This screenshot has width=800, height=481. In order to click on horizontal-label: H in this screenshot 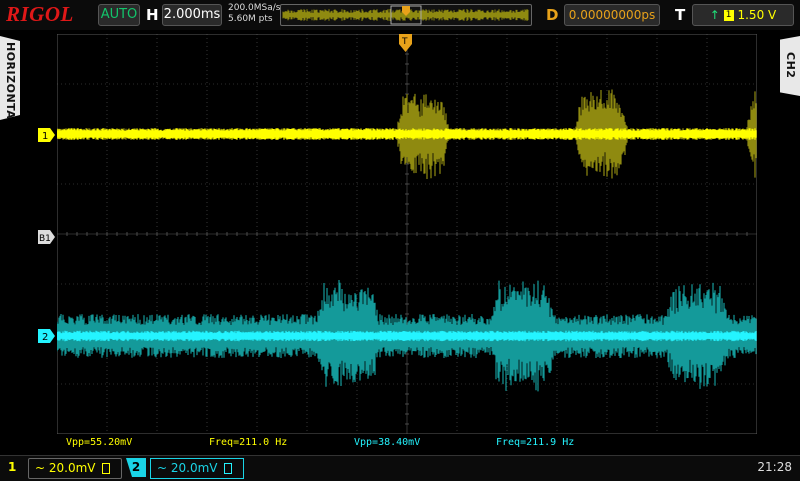, I will do `click(152, 15)`.